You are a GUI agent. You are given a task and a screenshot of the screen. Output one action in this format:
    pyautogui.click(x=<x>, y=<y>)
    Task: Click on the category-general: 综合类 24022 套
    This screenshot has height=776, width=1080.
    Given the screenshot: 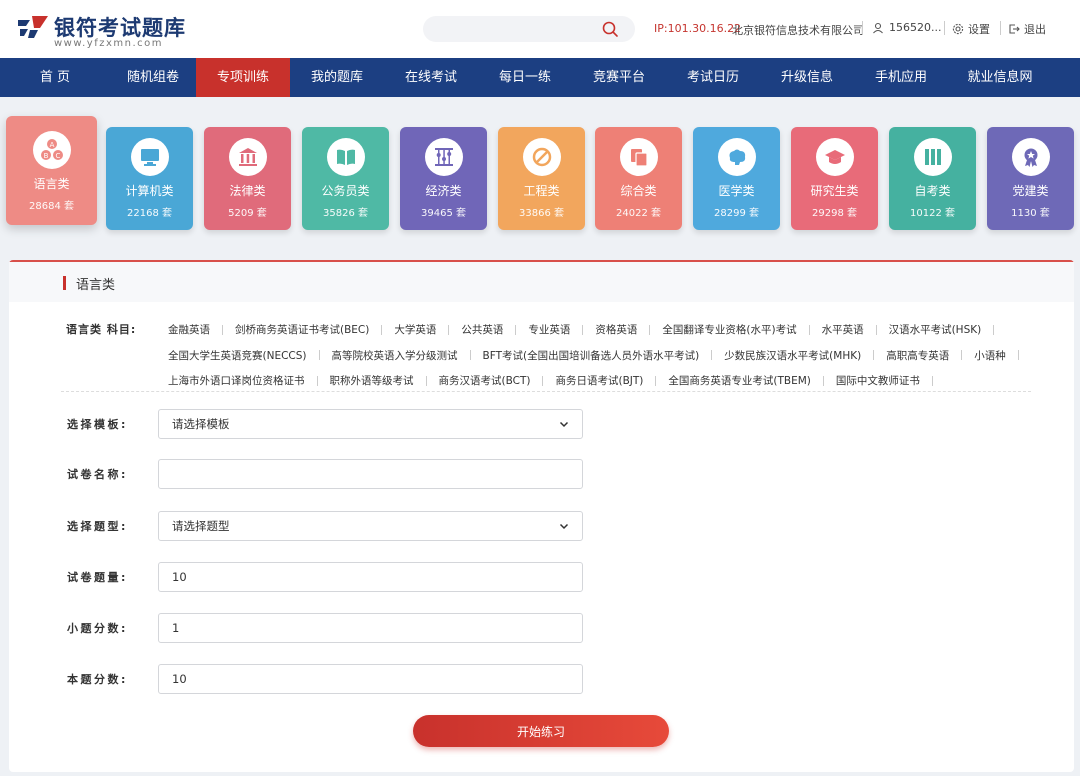 What is the action you would take?
    pyautogui.click(x=638, y=178)
    